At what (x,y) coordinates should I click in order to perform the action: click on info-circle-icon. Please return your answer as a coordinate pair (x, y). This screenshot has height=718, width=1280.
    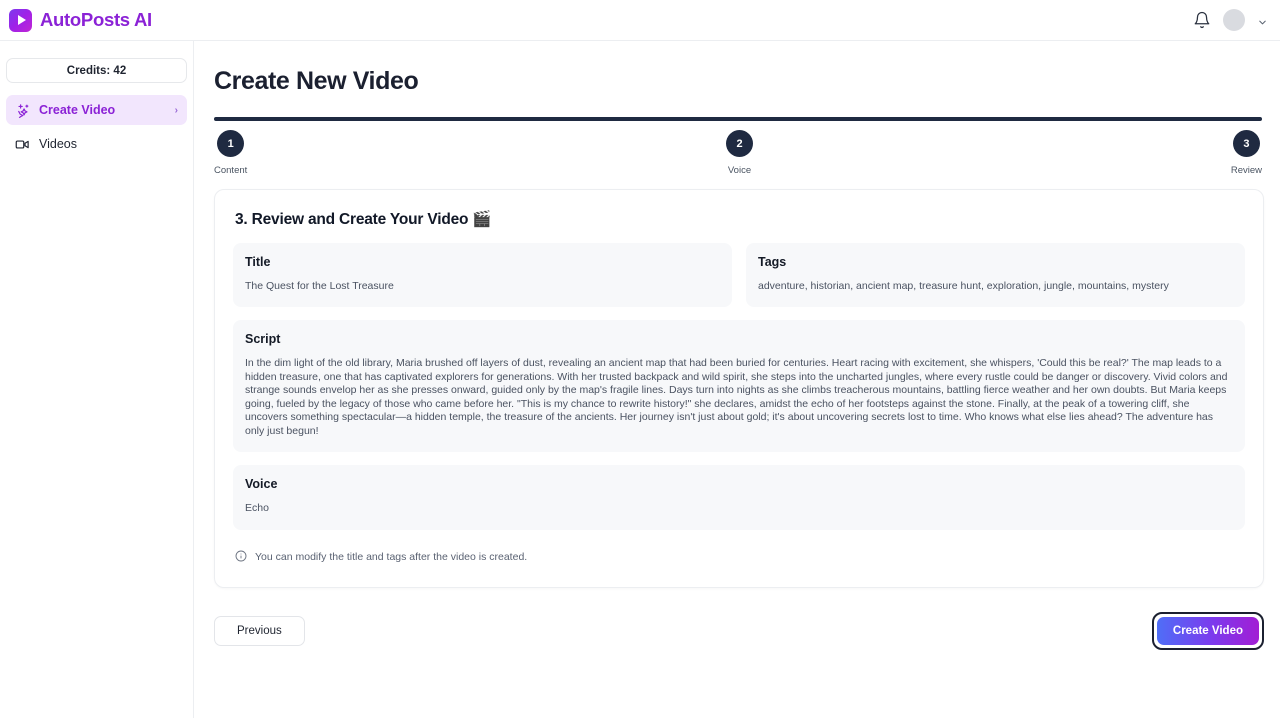
    Looking at the image, I should click on (241, 557).